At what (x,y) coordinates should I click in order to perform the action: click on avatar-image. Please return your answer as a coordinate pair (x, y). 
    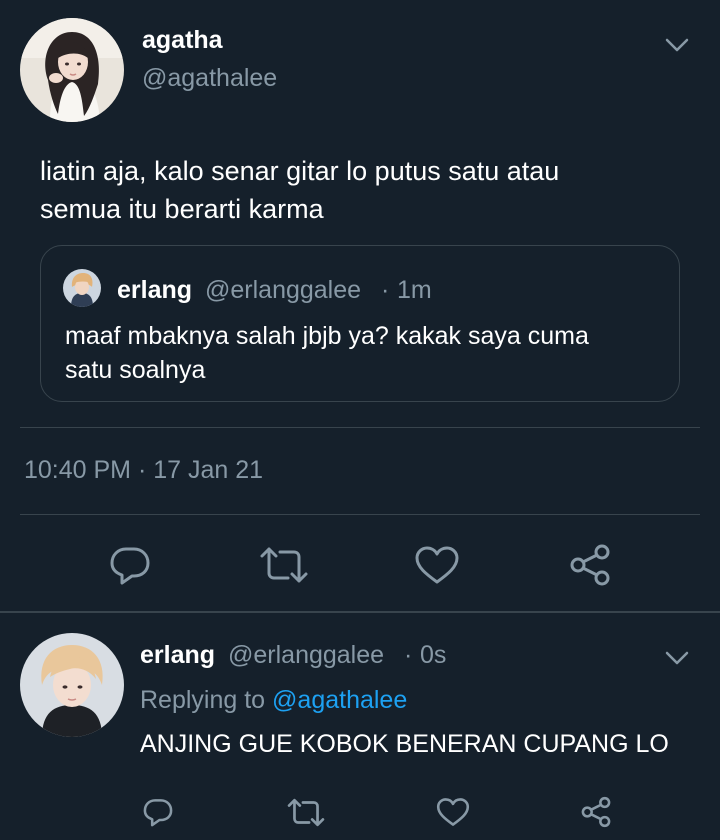
    Looking at the image, I should click on (72, 70).